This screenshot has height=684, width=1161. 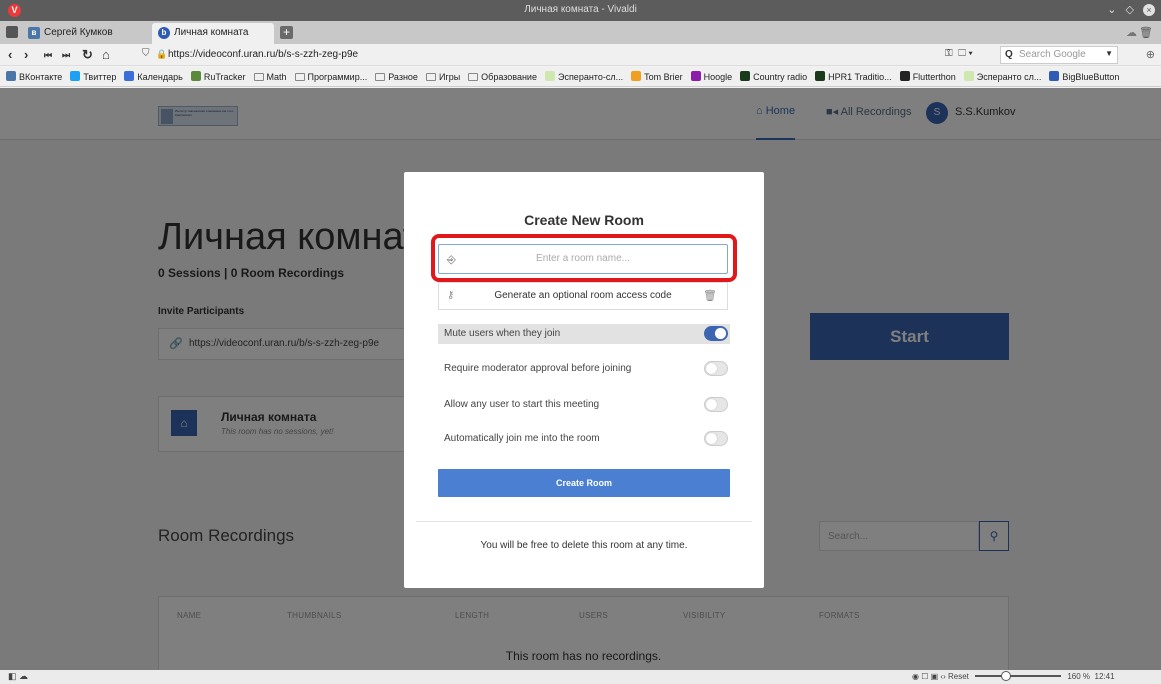 I want to click on extension-icon: ⊕, so click(x=1150, y=54).